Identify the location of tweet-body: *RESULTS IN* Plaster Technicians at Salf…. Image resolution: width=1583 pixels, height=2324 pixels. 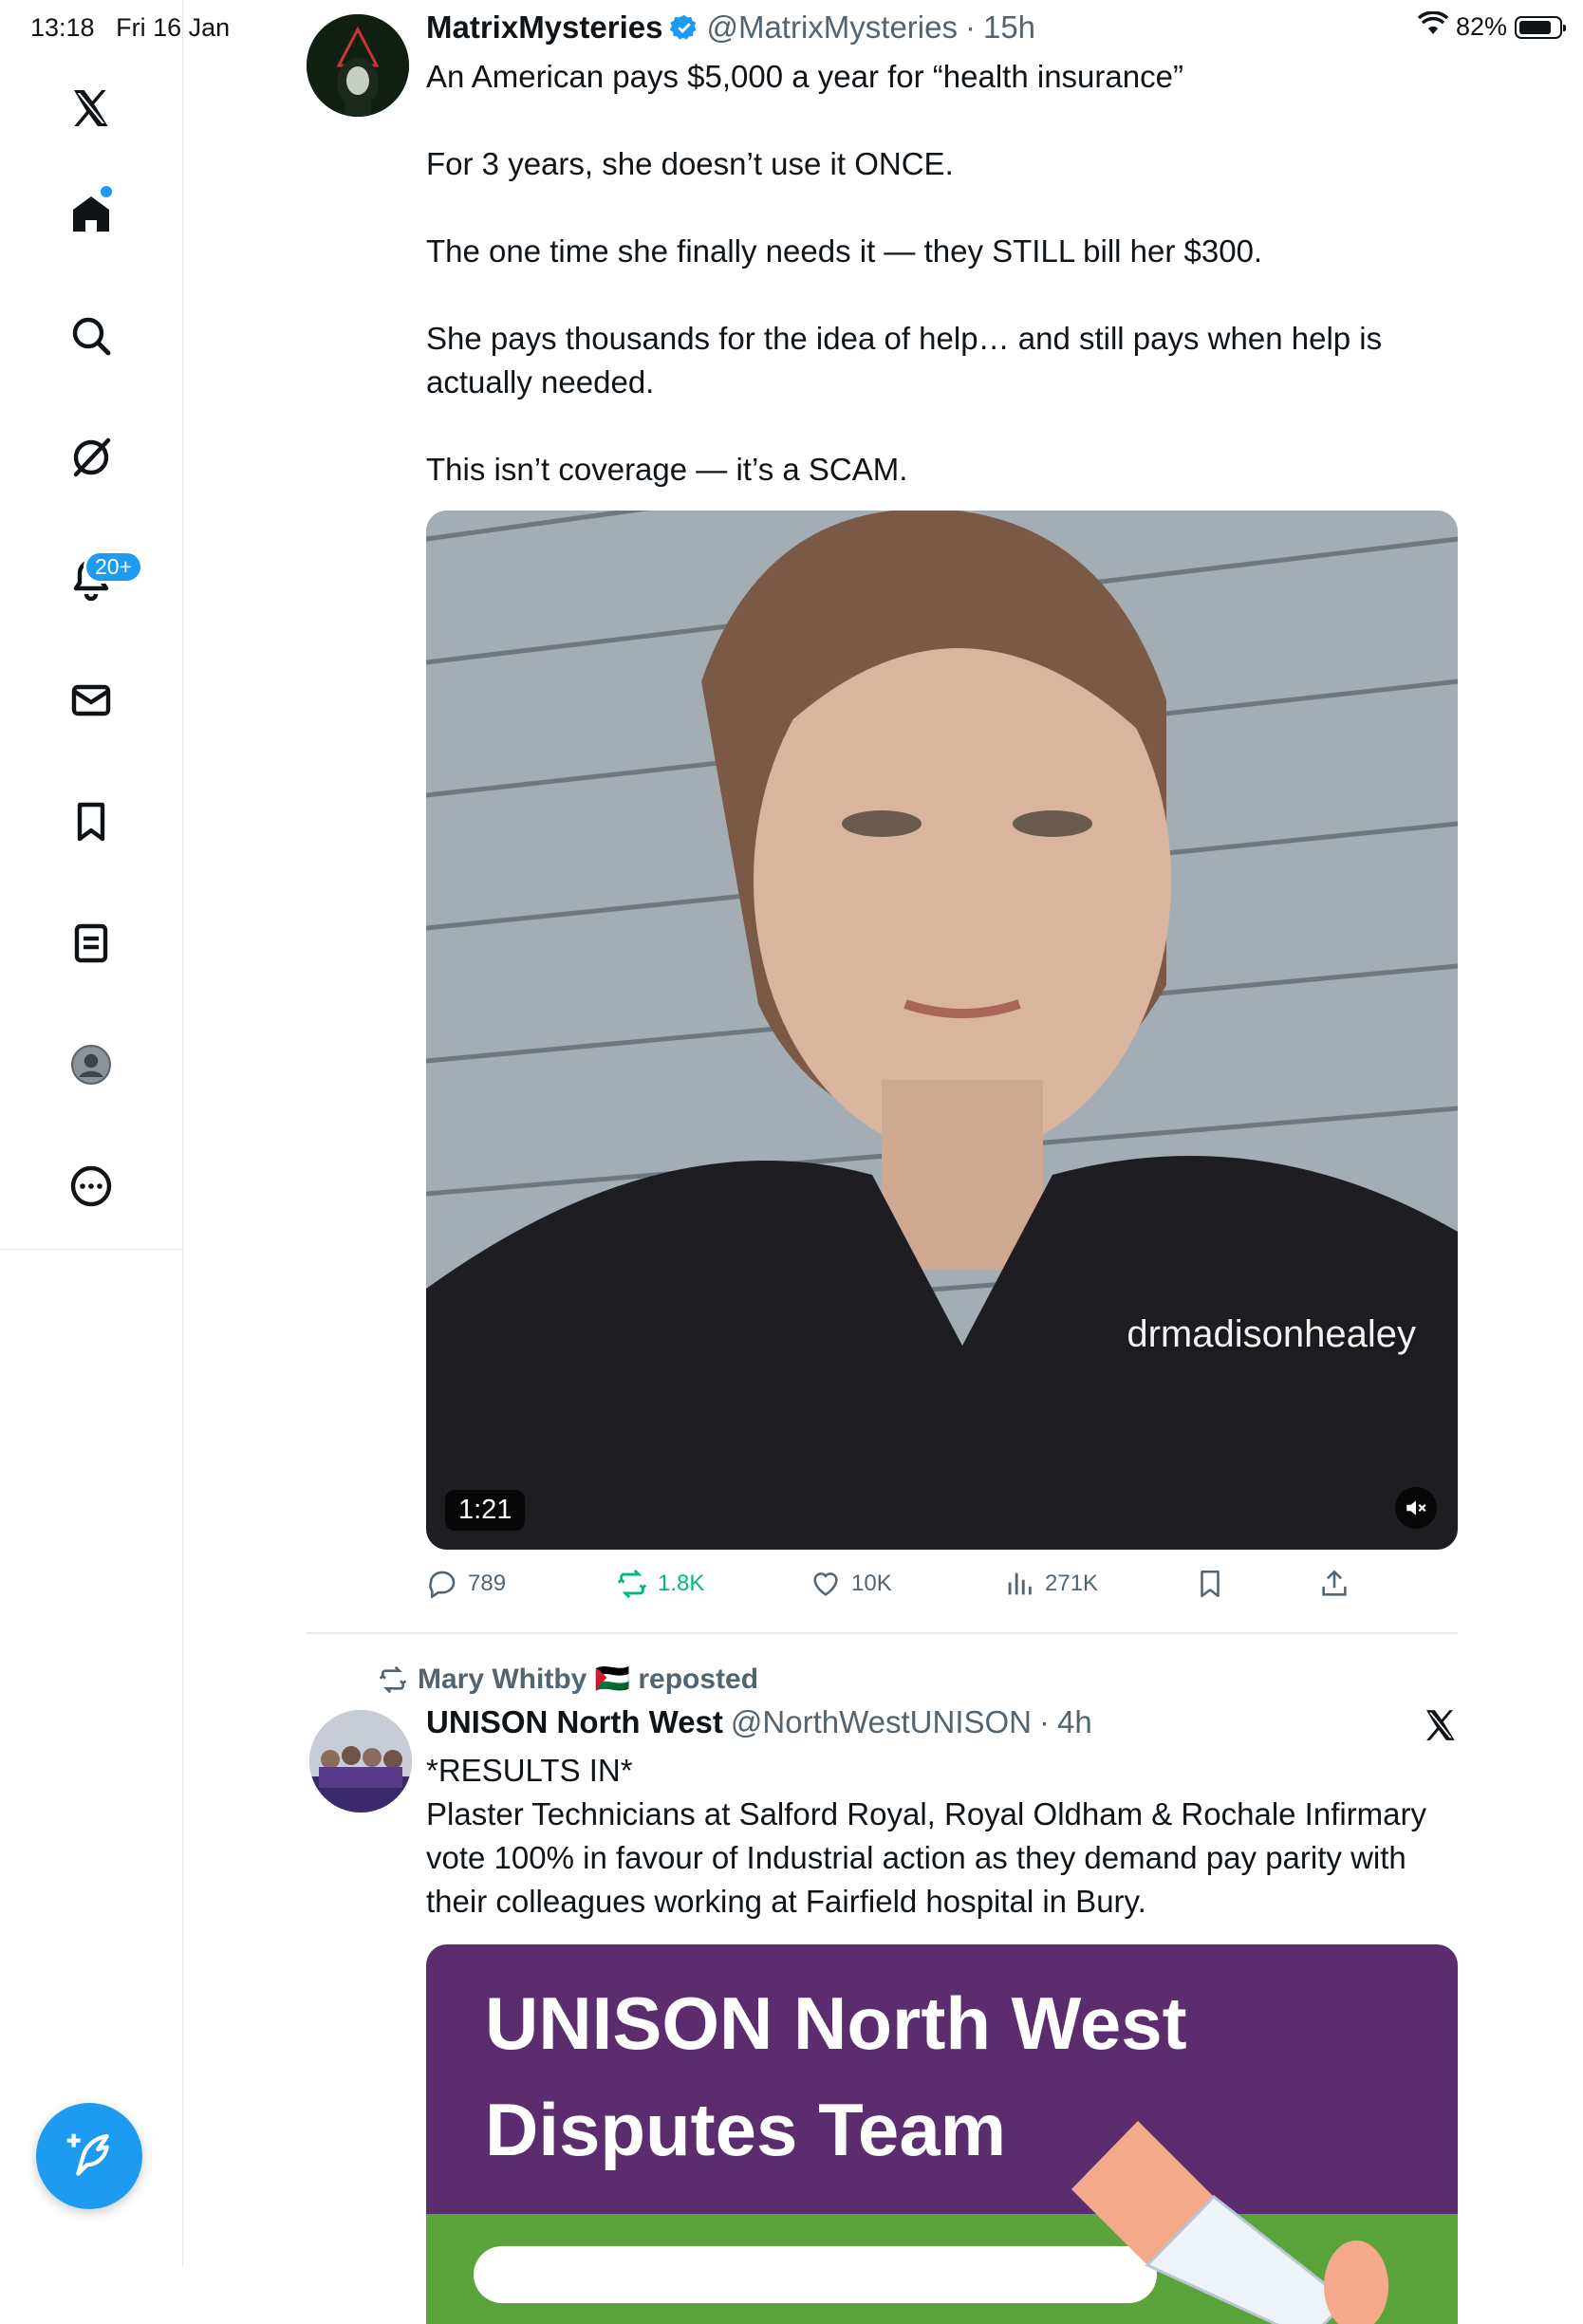
(943, 1837).